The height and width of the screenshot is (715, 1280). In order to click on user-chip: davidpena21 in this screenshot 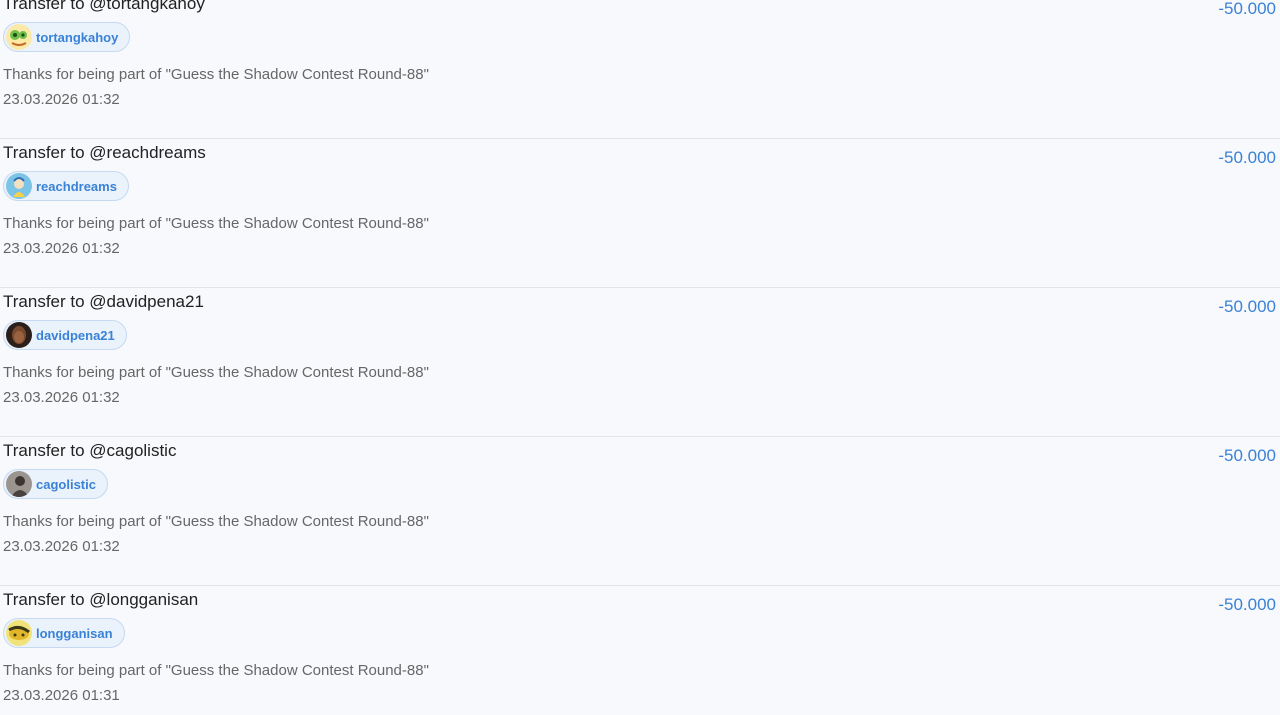, I will do `click(65, 335)`.